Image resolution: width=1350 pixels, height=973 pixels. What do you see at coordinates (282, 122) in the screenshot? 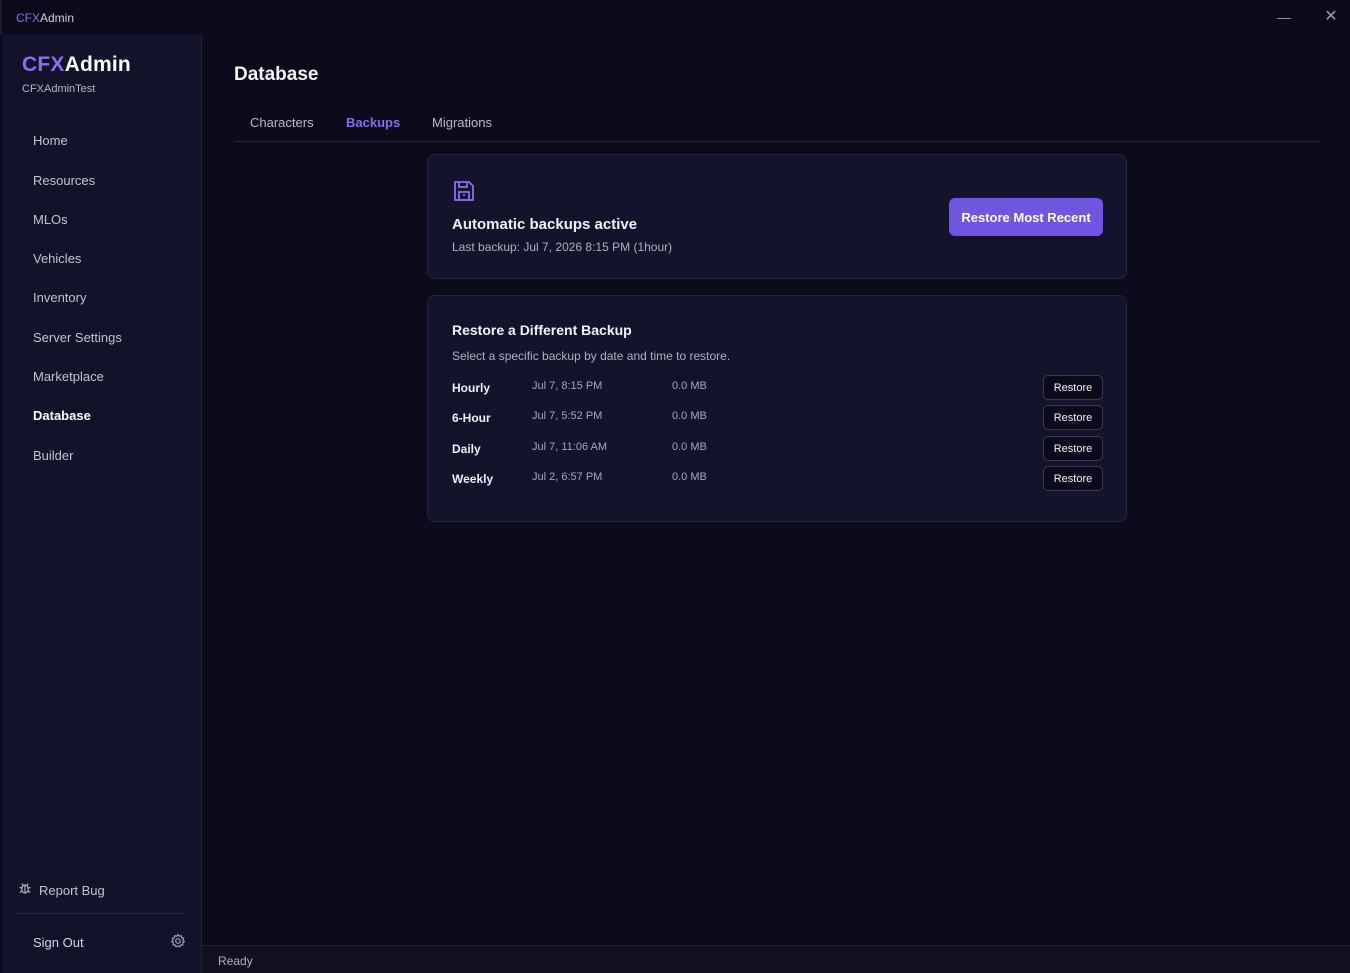
I see `tab-characters: Characters` at bounding box center [282, 122].